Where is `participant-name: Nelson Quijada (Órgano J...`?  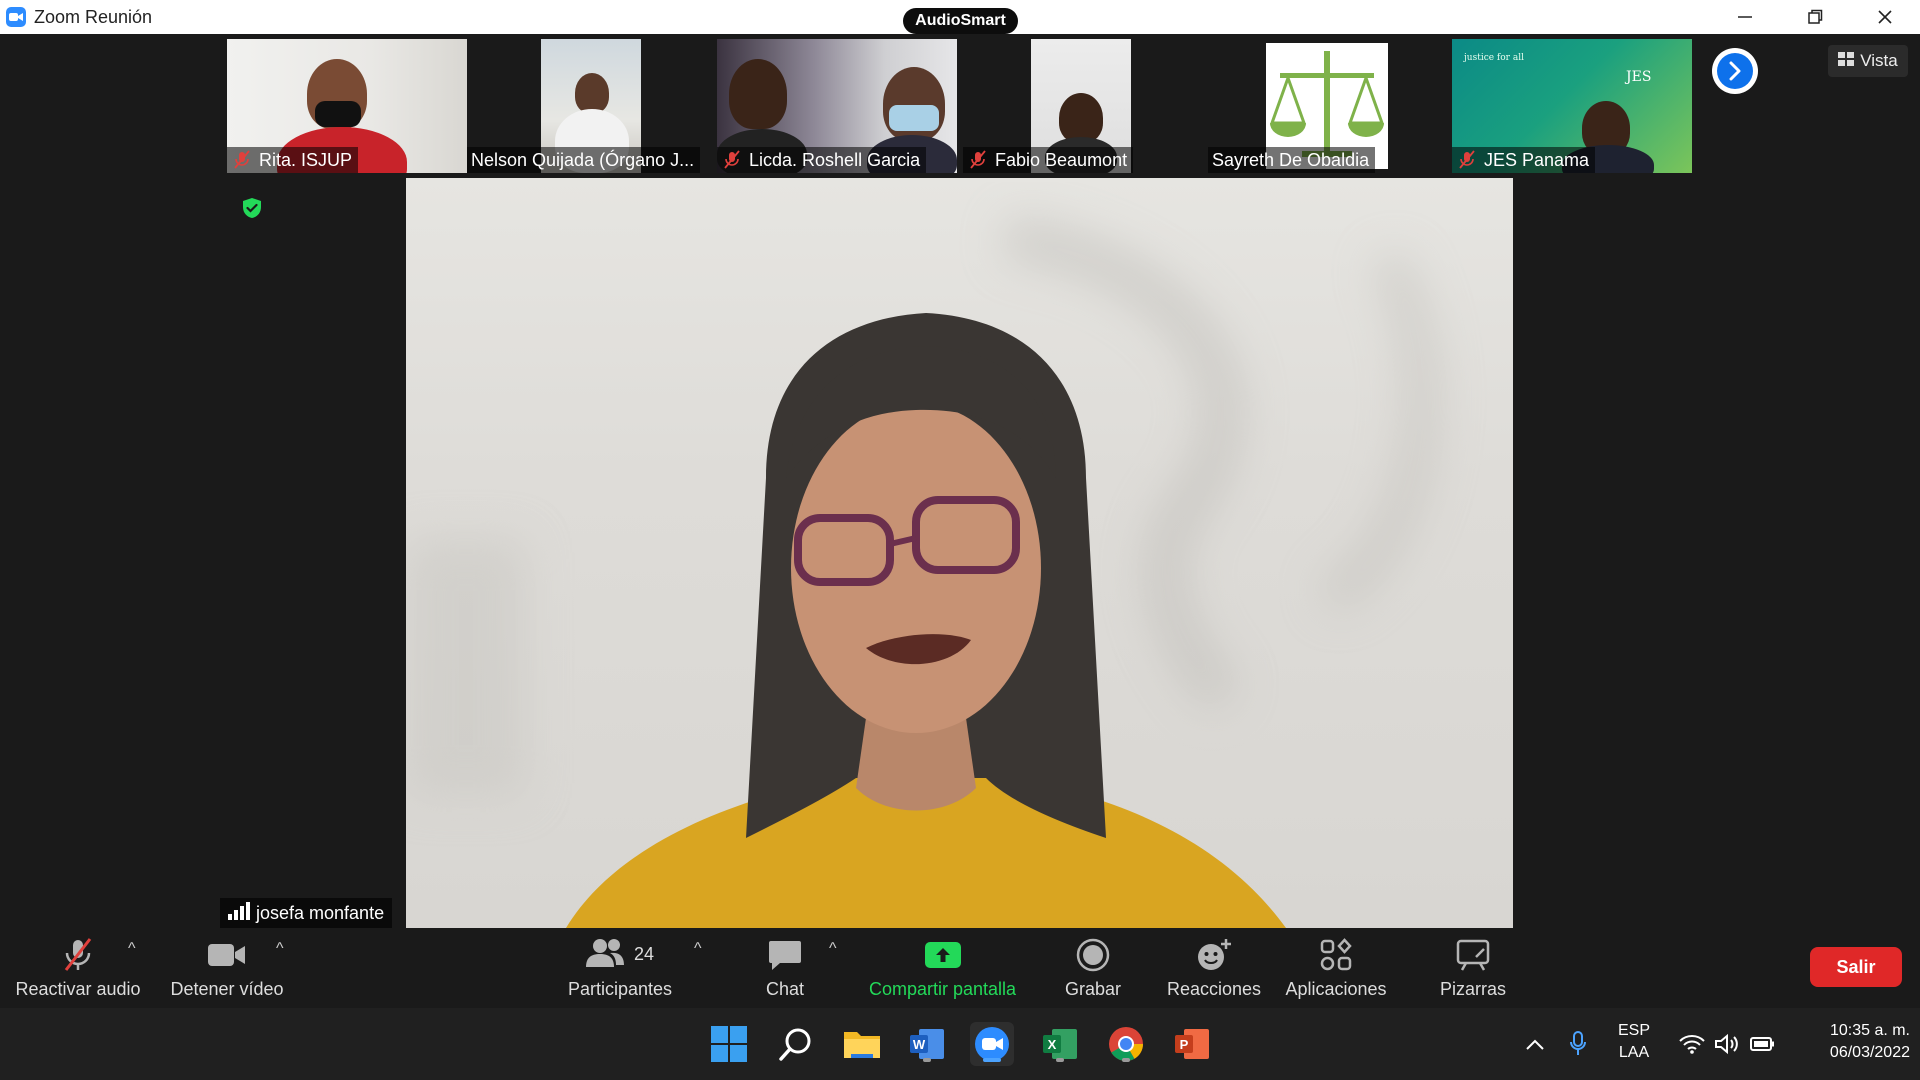 participant-name: Nelson Quijada (Órgano J... is located at coordinates (583, 159).